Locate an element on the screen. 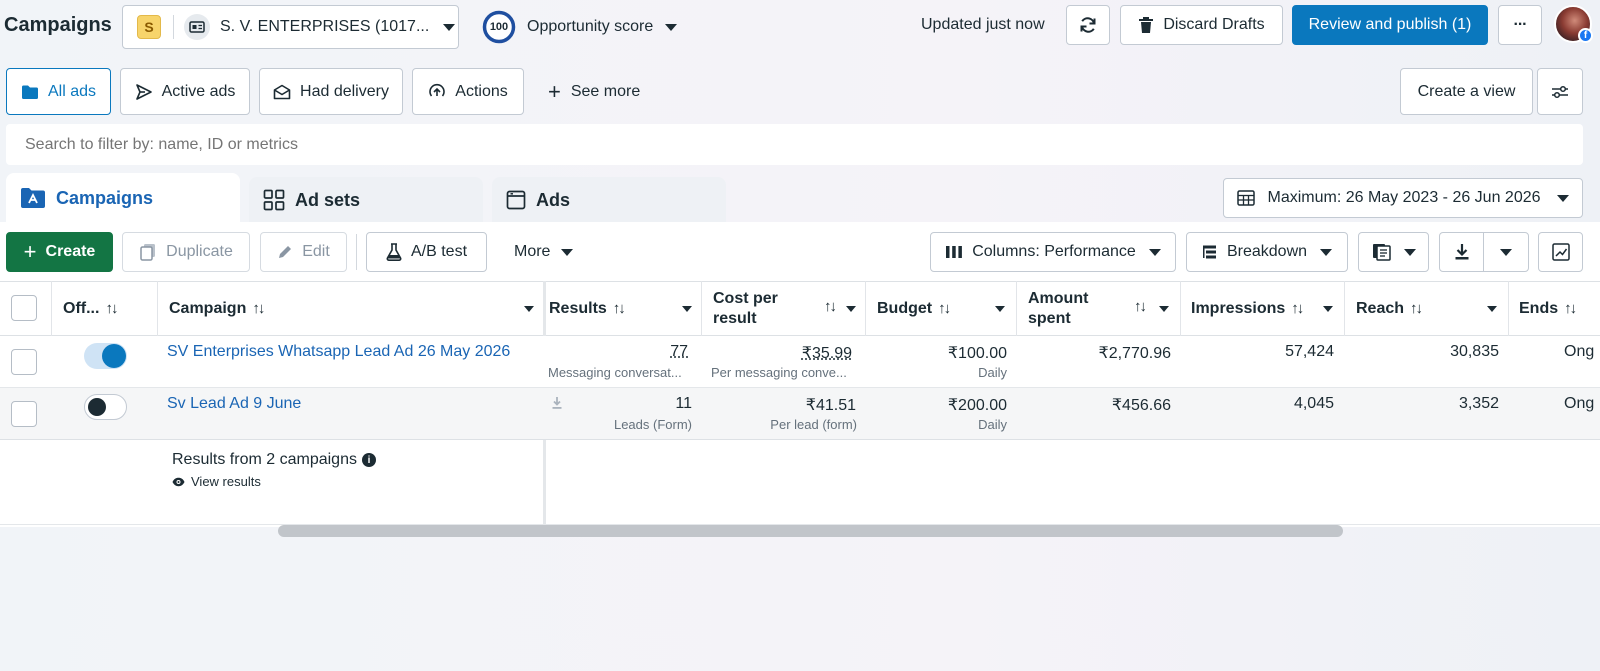 This screenshot has width=1600, height=671. budget-value: ₹200.00 is located at coordinates (977, 405).